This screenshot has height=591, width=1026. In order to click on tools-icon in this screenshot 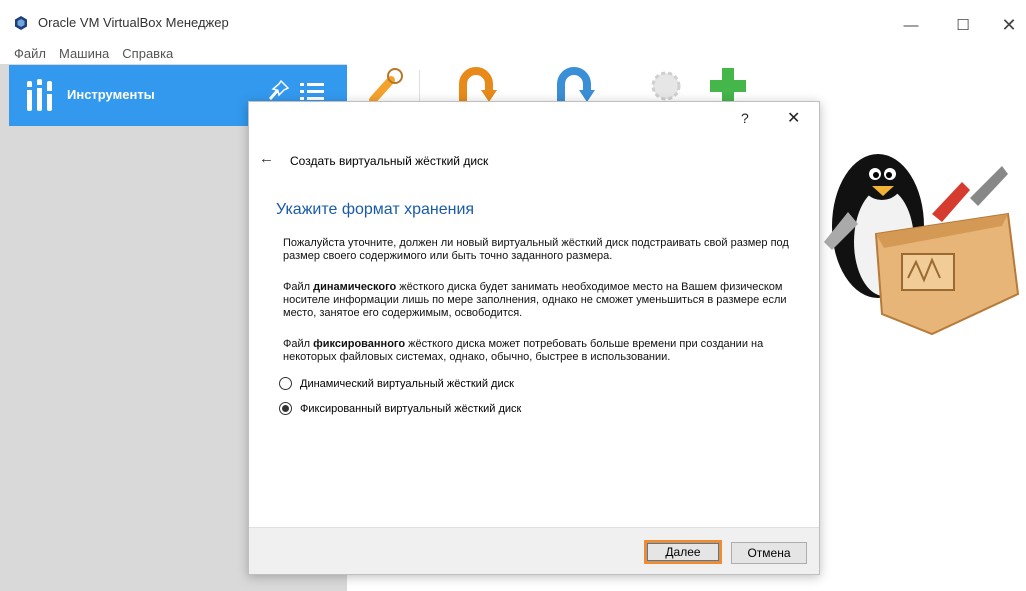, I will do `click(39, 95)`.